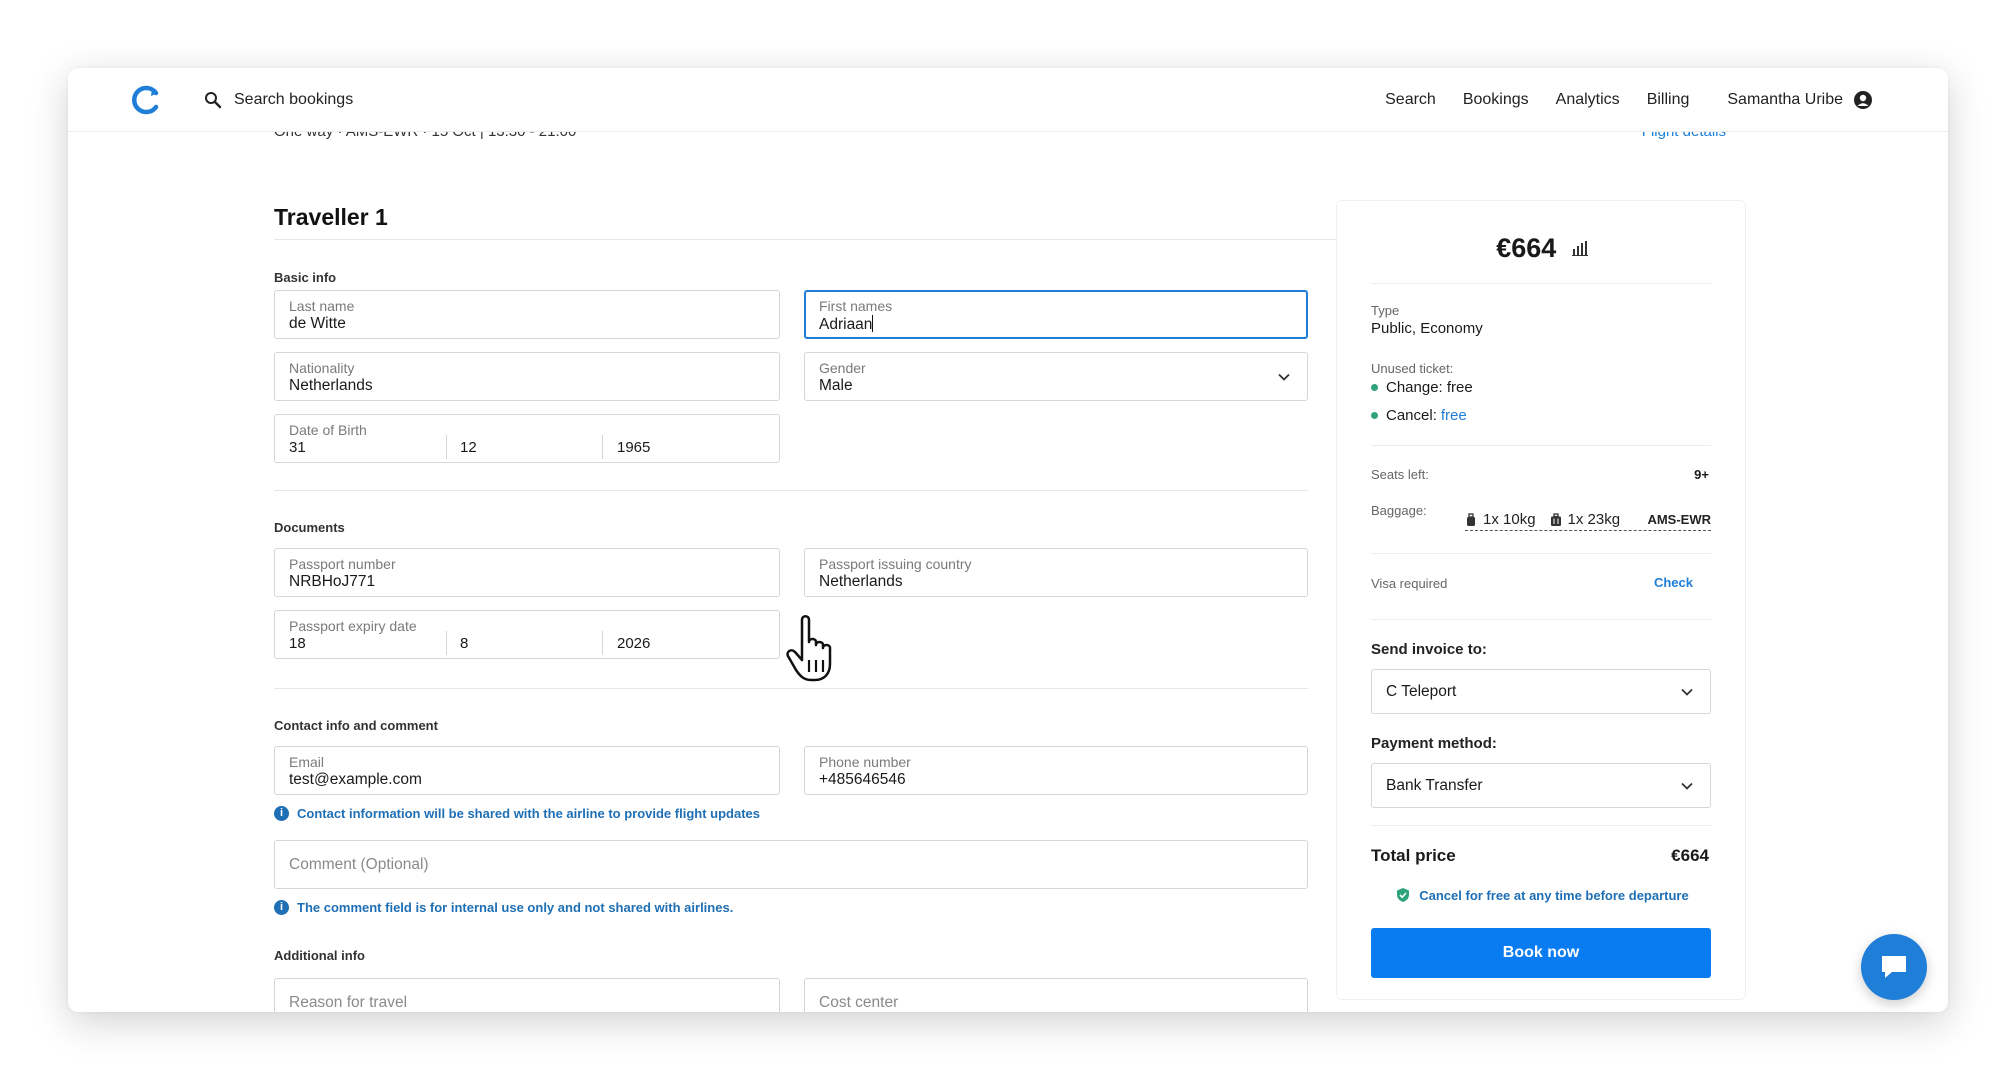 The image size is (2016, 1080). What do you see at coordinates (862, 779) in the screenshot?
I see `phone-value: +485646546` at bounding box center [862, 779].